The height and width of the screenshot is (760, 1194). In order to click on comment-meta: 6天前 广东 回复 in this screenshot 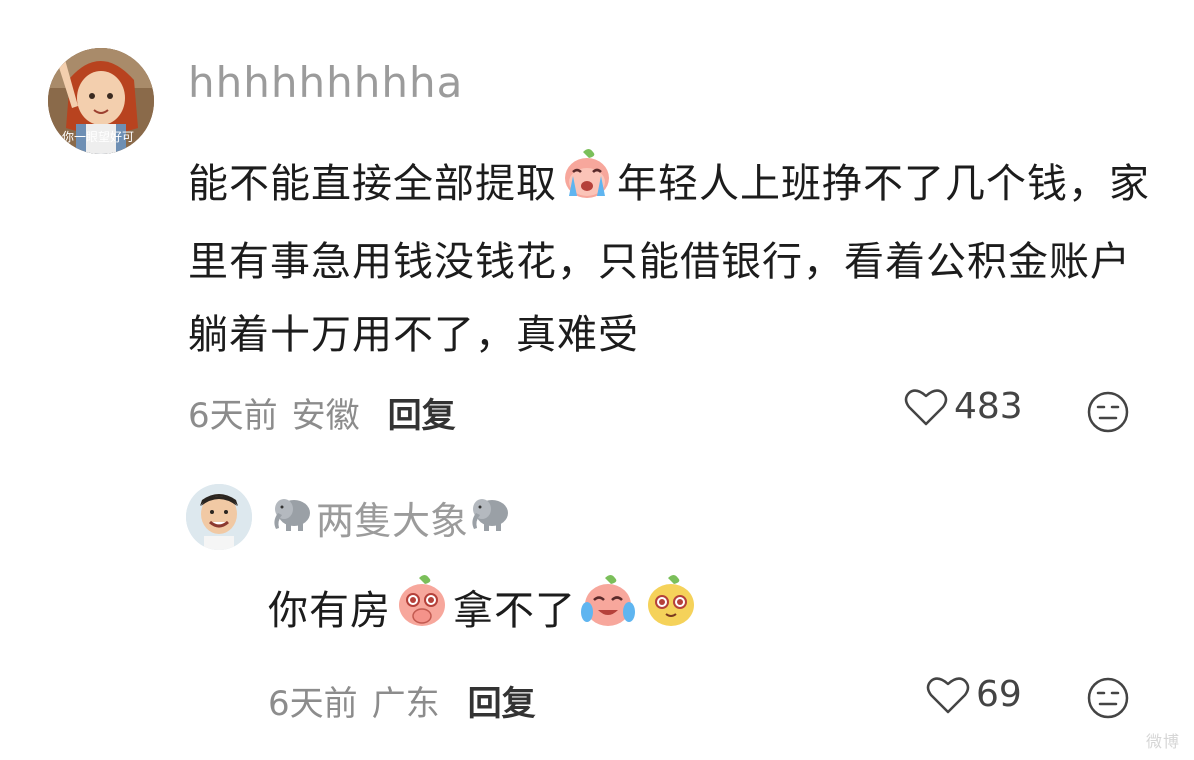, I will do `click(402, 700)`.